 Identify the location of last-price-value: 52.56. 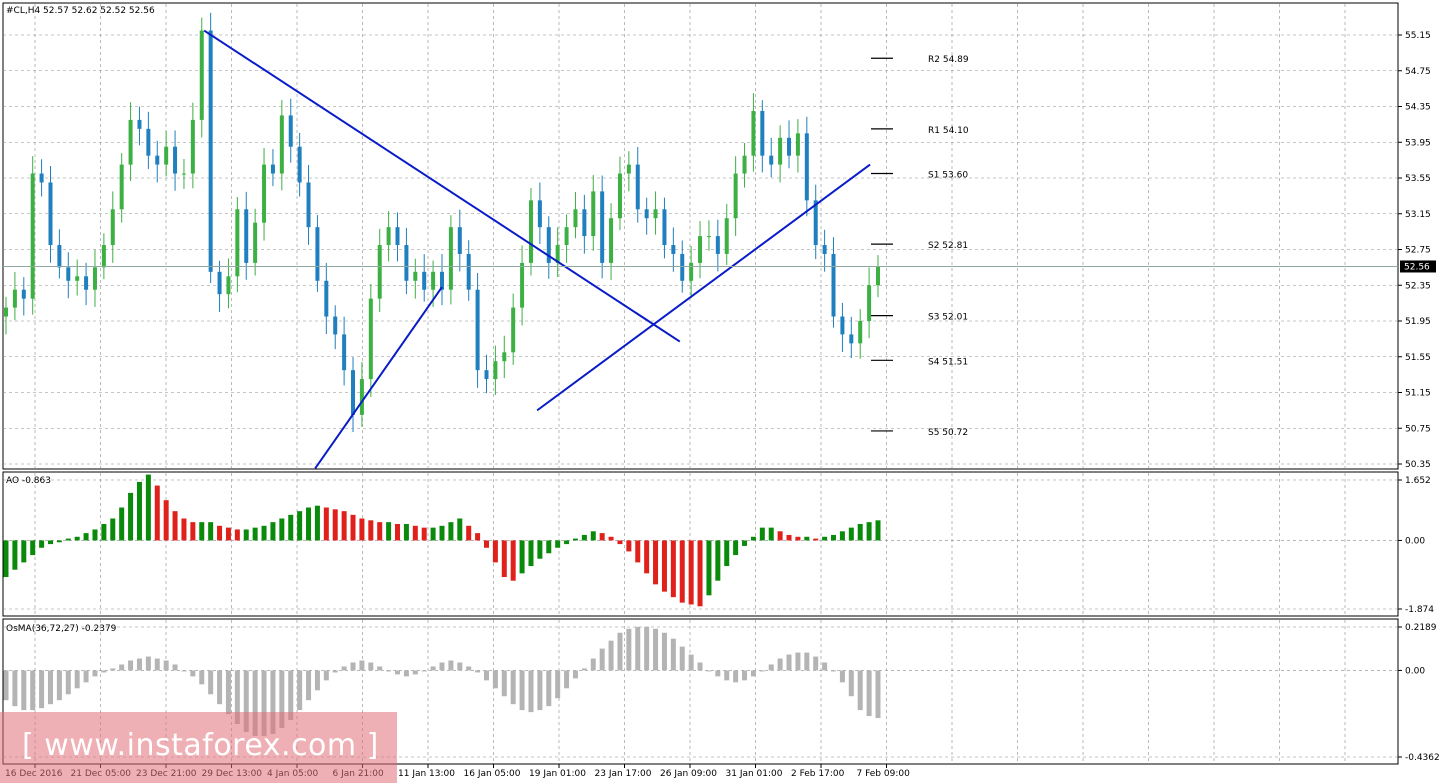
(1417, 267).